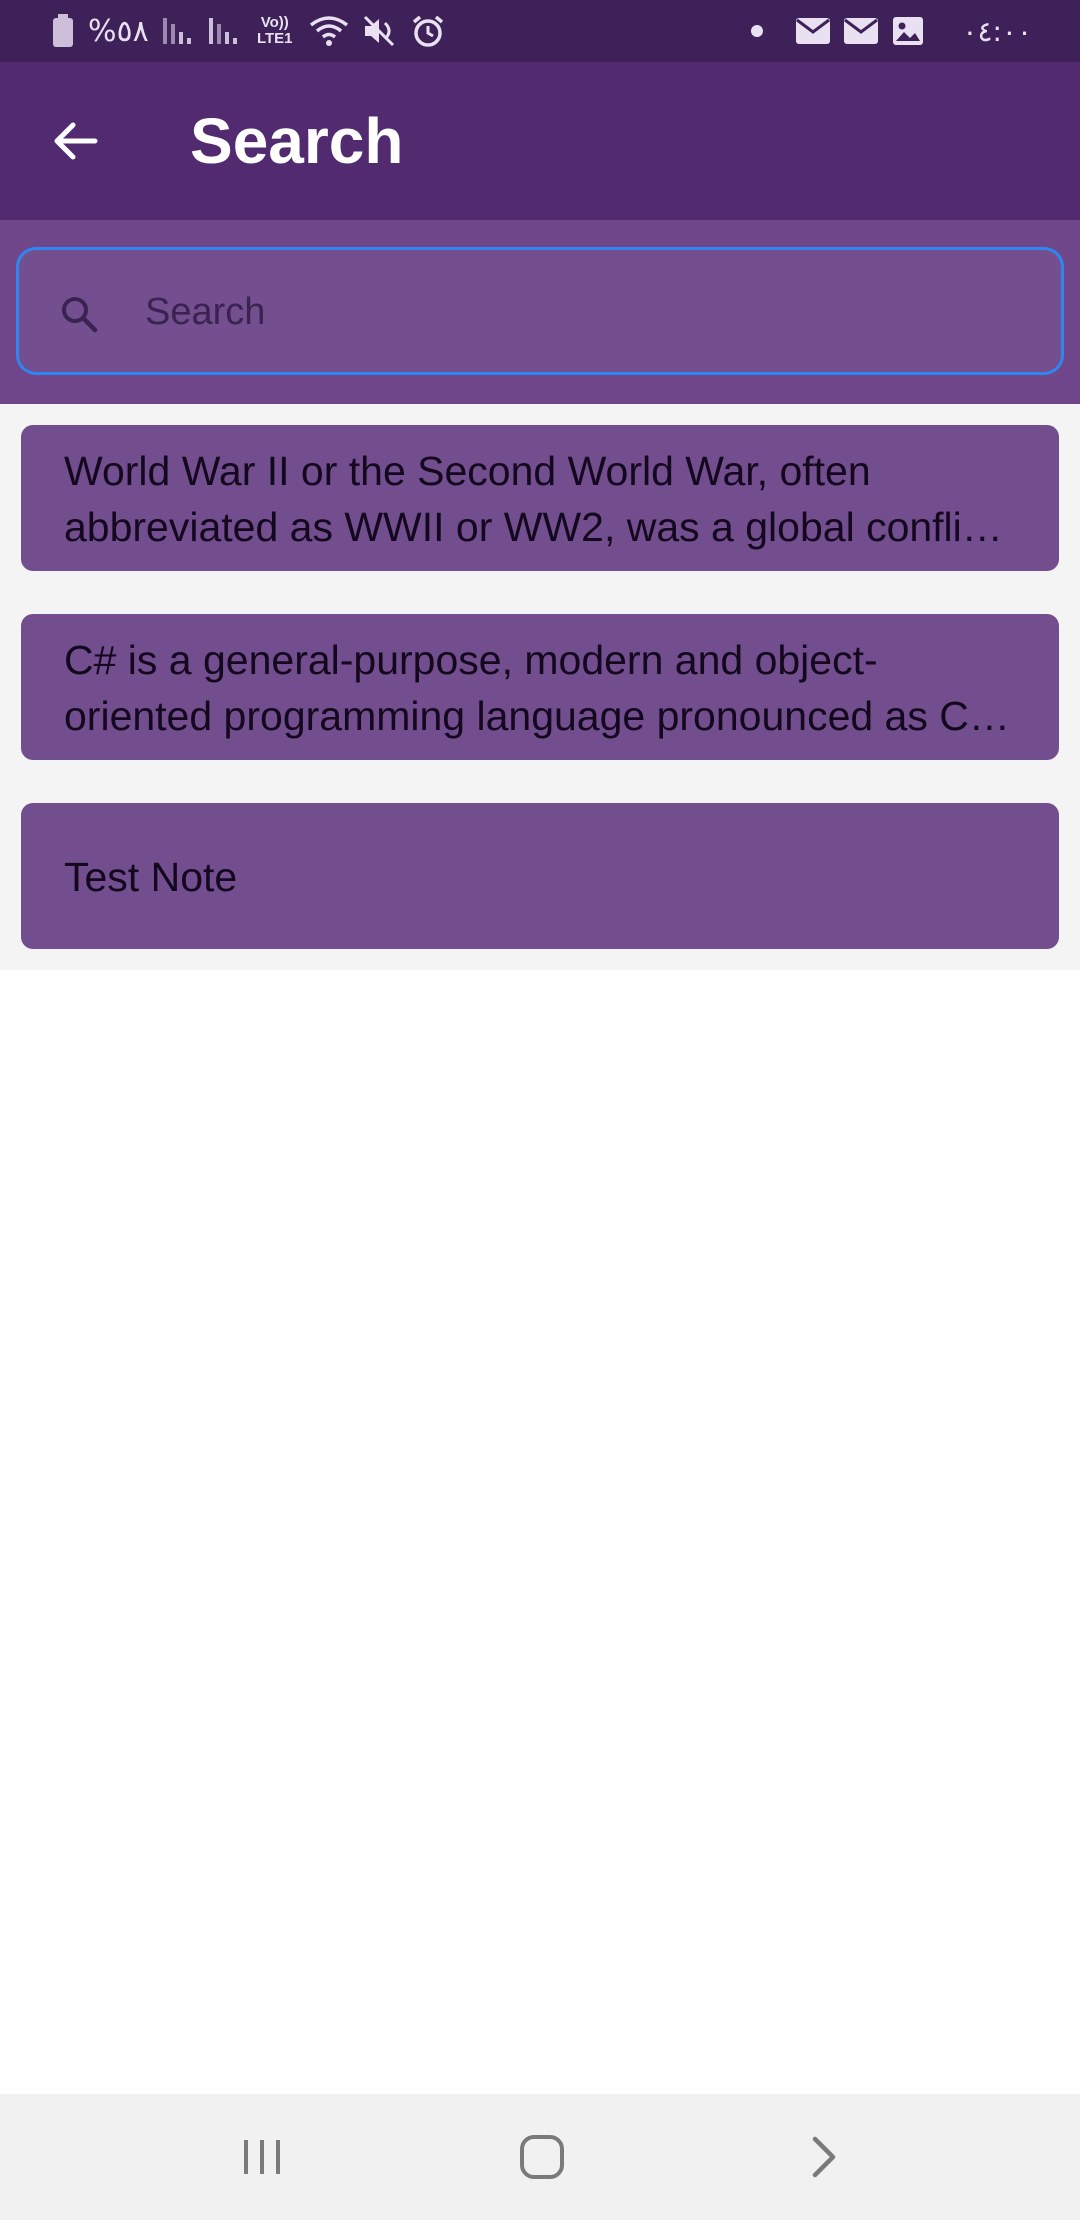  I want to click on battery-percentage: %٥٨, so click(118, 31).